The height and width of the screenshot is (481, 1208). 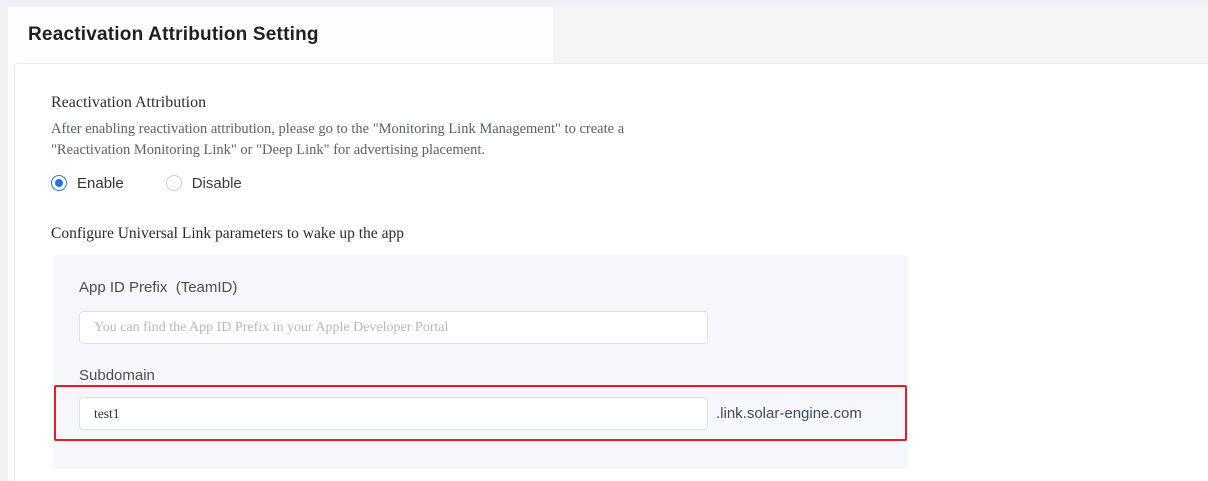 I want to click on radio-enable-selected-icon, so click(x=59, y=183).